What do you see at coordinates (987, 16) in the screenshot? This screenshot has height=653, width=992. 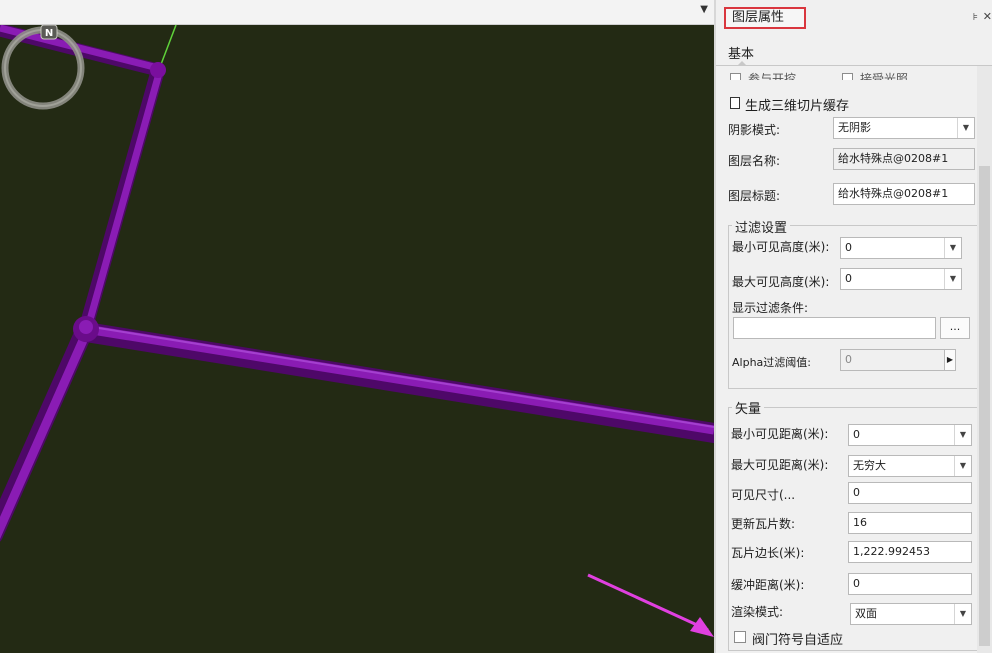 I see `close-icon: ✕` at bounding box center [987, 16].